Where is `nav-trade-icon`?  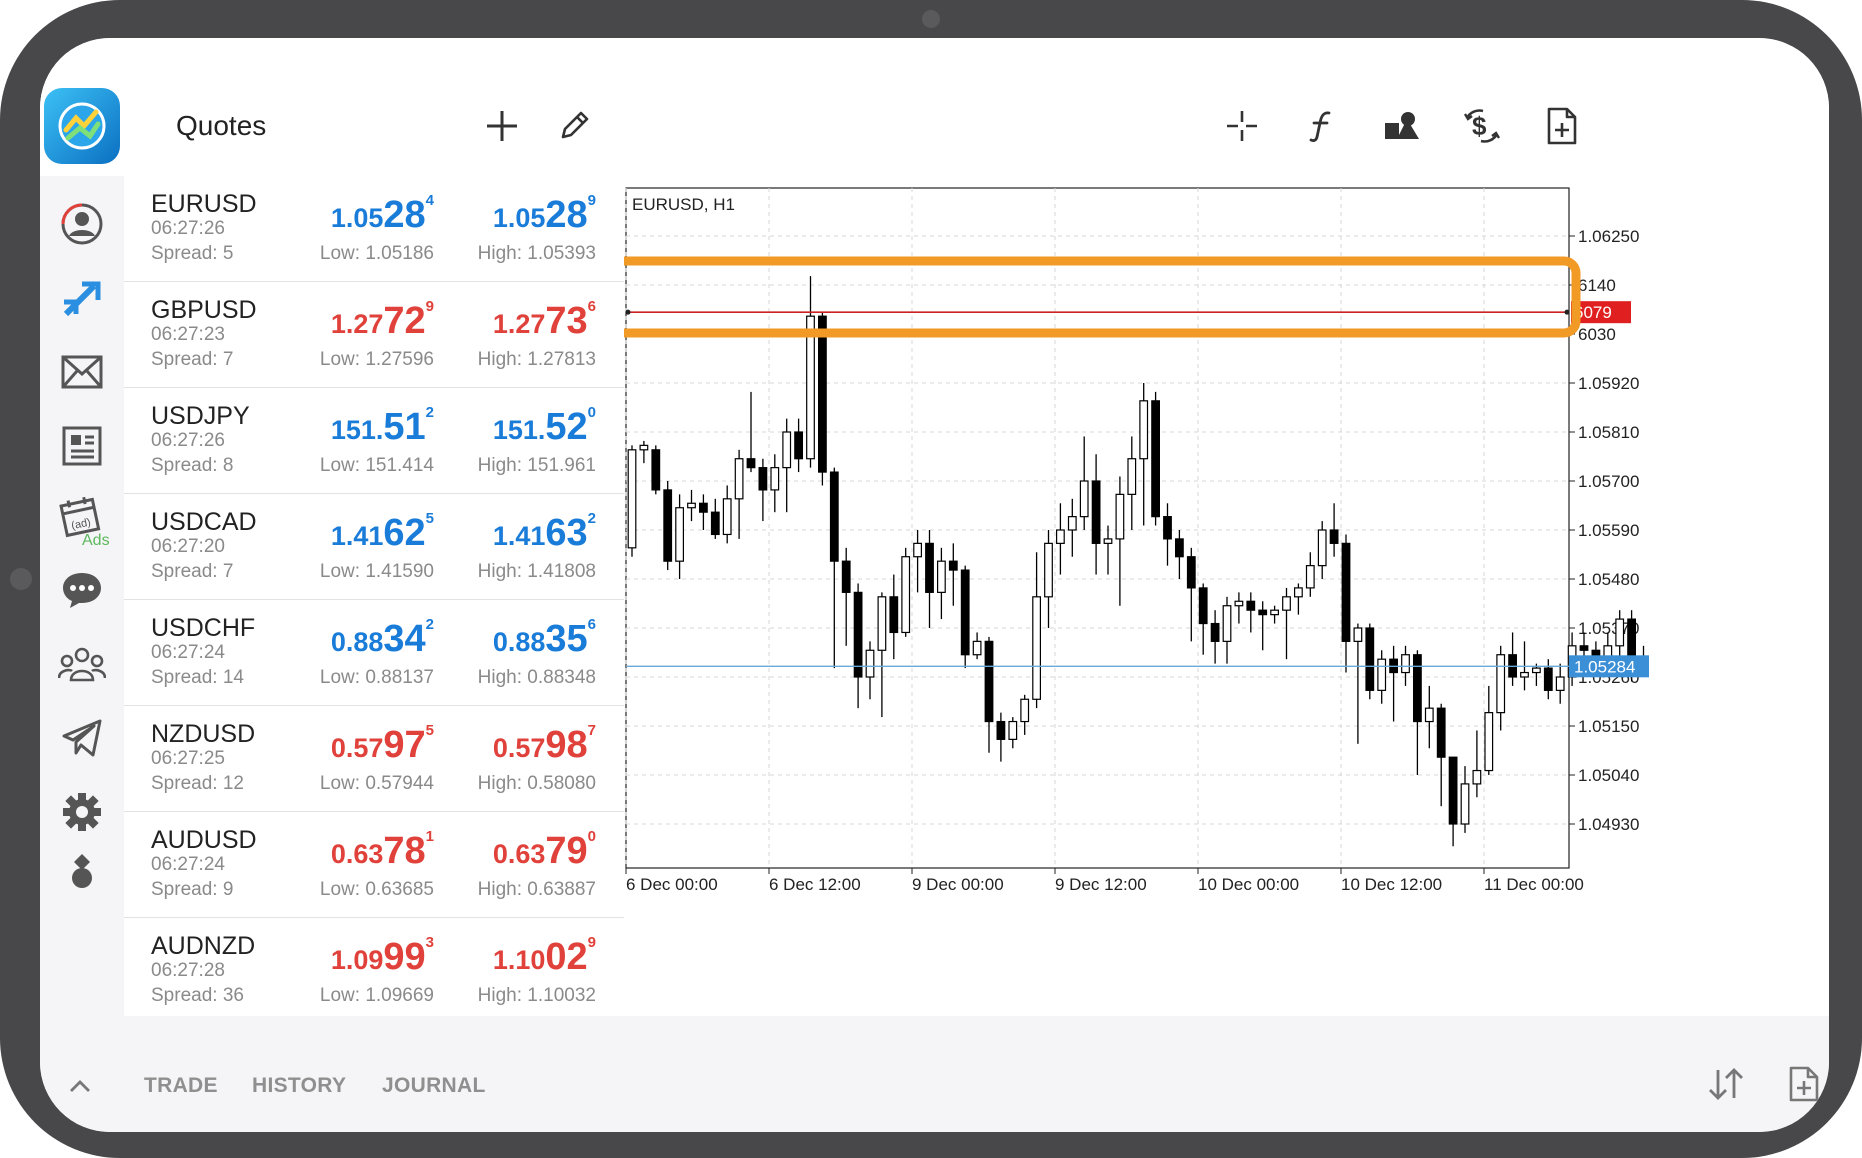
nav-trade-icon is located at coordinates (82, 298).